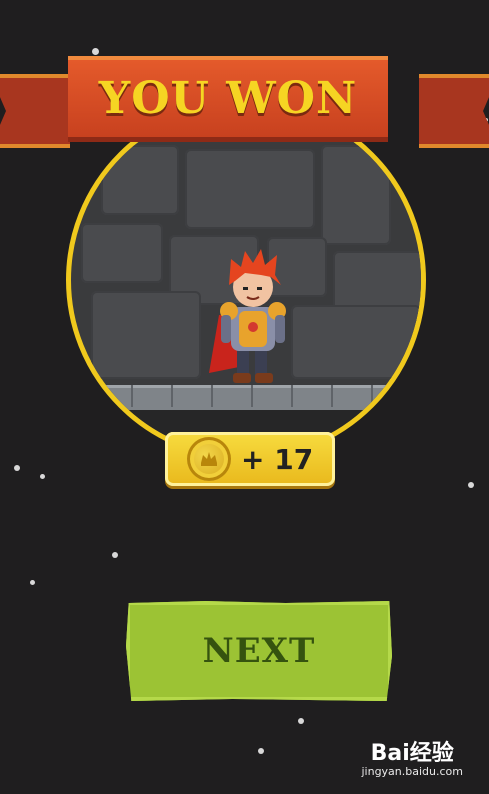 The height and width of the screenshot is (794, 489). What do you see at coordinates (454, 111) in the screenshot?
I see `banner-tail-right` at bounding box center [454, 111].